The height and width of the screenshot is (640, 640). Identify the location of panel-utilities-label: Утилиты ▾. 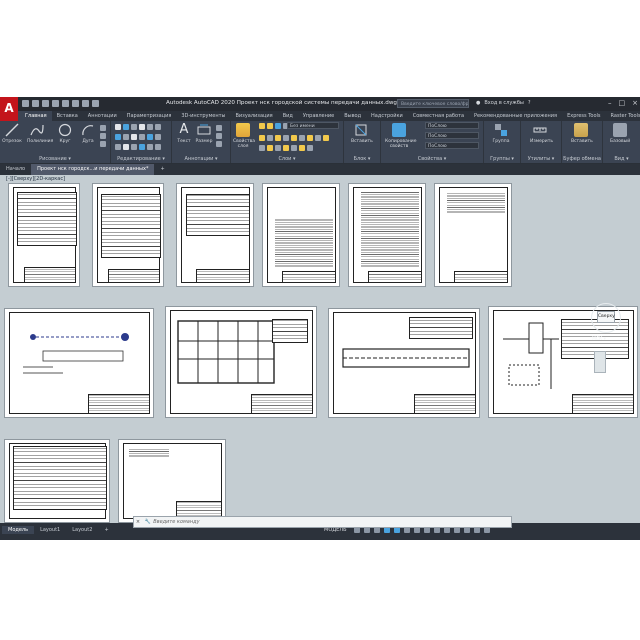
(541, 159).